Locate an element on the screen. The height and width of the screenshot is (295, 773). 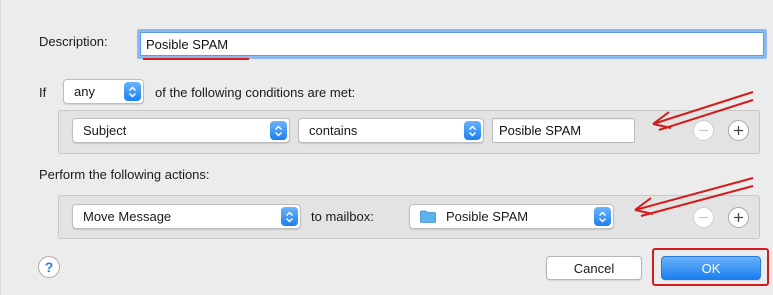
annotation-arrows is located at coordinates (694, 154).